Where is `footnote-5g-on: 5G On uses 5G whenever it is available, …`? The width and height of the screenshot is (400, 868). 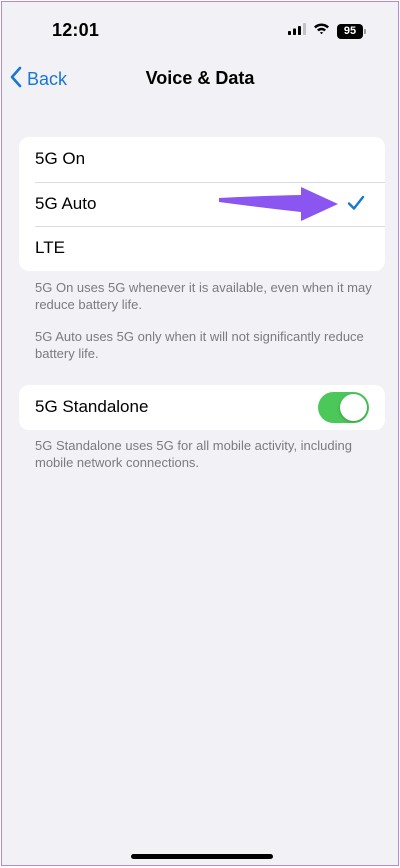
footnote-5g-on: 5G On uses 5G whenever it is available, … is located at coordinates (203, 296).